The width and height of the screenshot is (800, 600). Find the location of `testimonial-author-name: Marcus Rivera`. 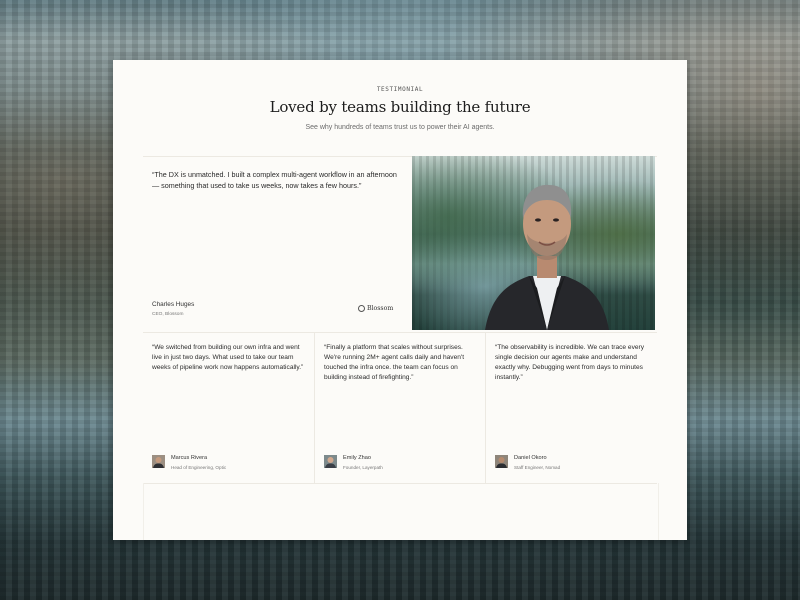

testimonial-author-name: Marcus Rivera is located at coordinates (189, 458).